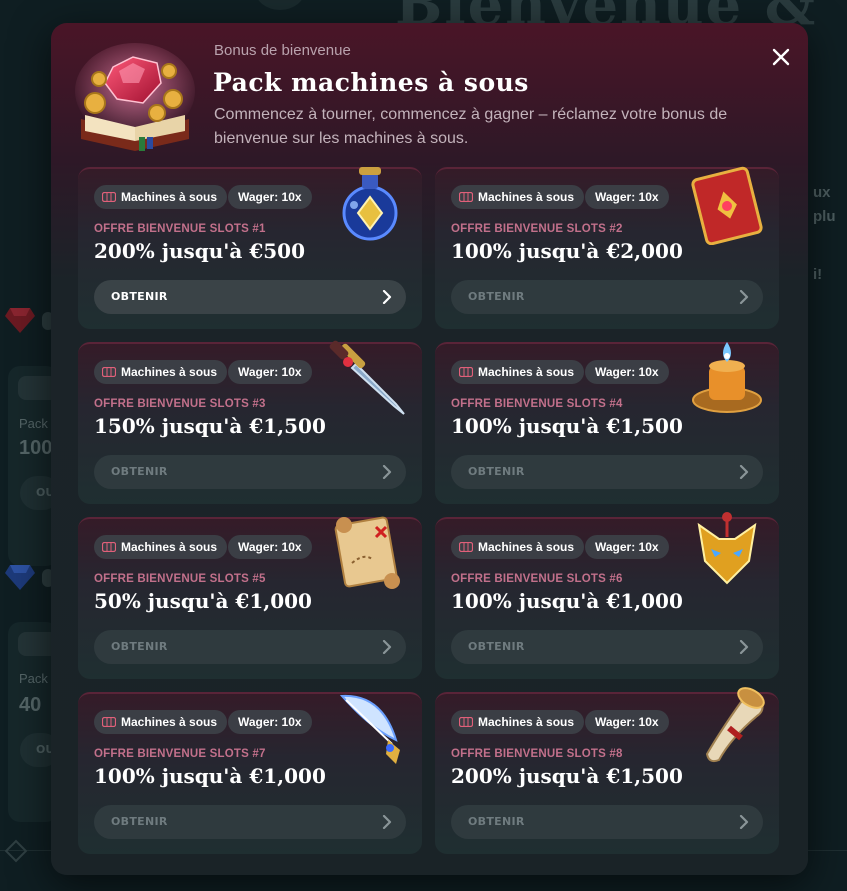  Describe the element at coordinates (367, 377) in the screenshot. I see `dagger-icon` at that location.